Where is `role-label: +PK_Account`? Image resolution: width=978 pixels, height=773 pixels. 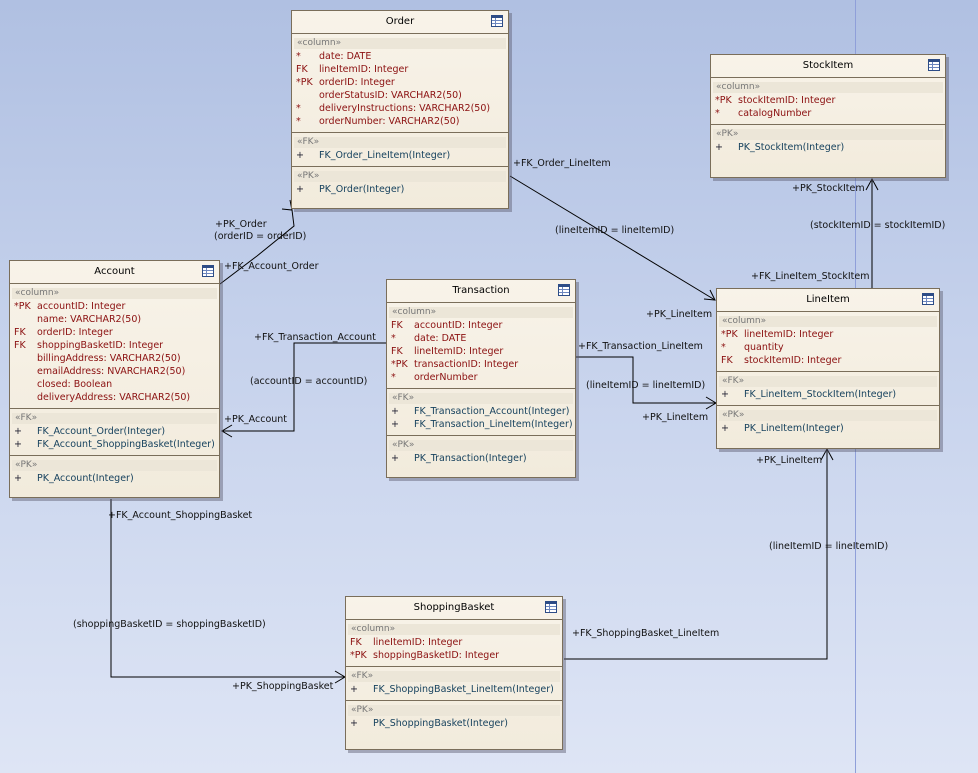 role-label: +PK_Account is located at coordinates (256, 419).